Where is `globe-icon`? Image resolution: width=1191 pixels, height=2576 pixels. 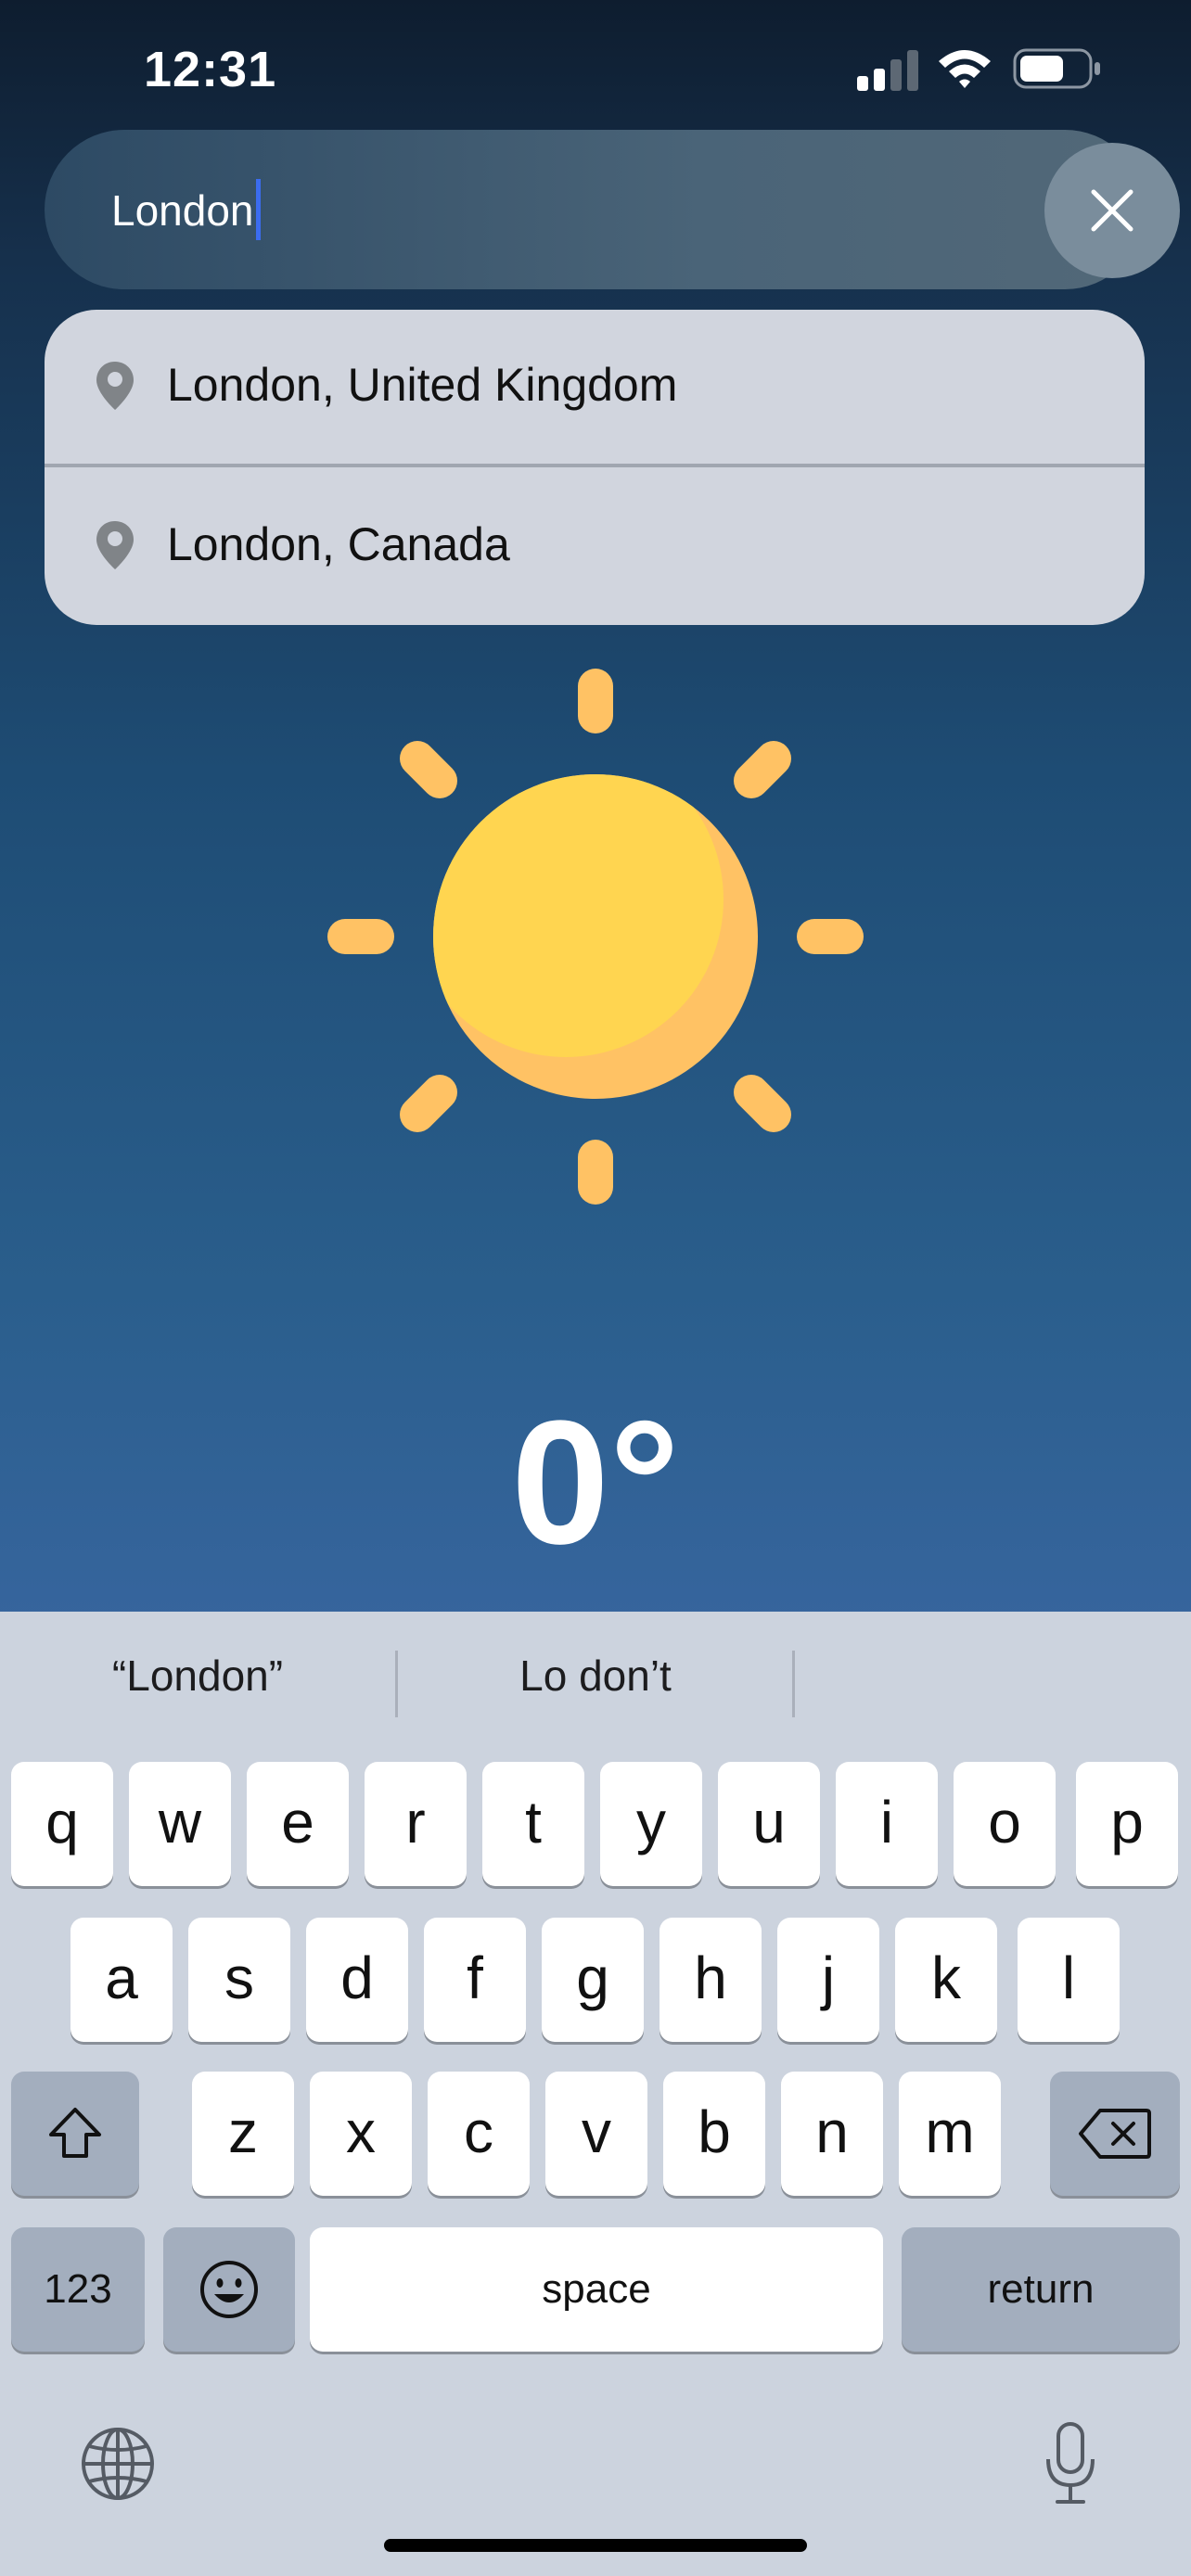 globe-icon is located at coordinates (118, 2464).